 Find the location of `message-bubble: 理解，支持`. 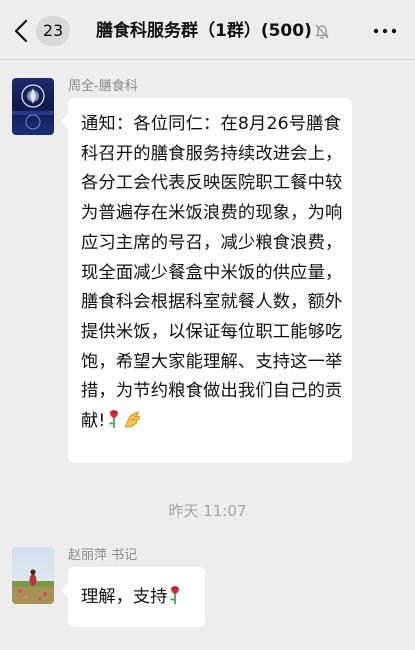

message-bubble: 理解，支持 is located at coordinates (133, 598).